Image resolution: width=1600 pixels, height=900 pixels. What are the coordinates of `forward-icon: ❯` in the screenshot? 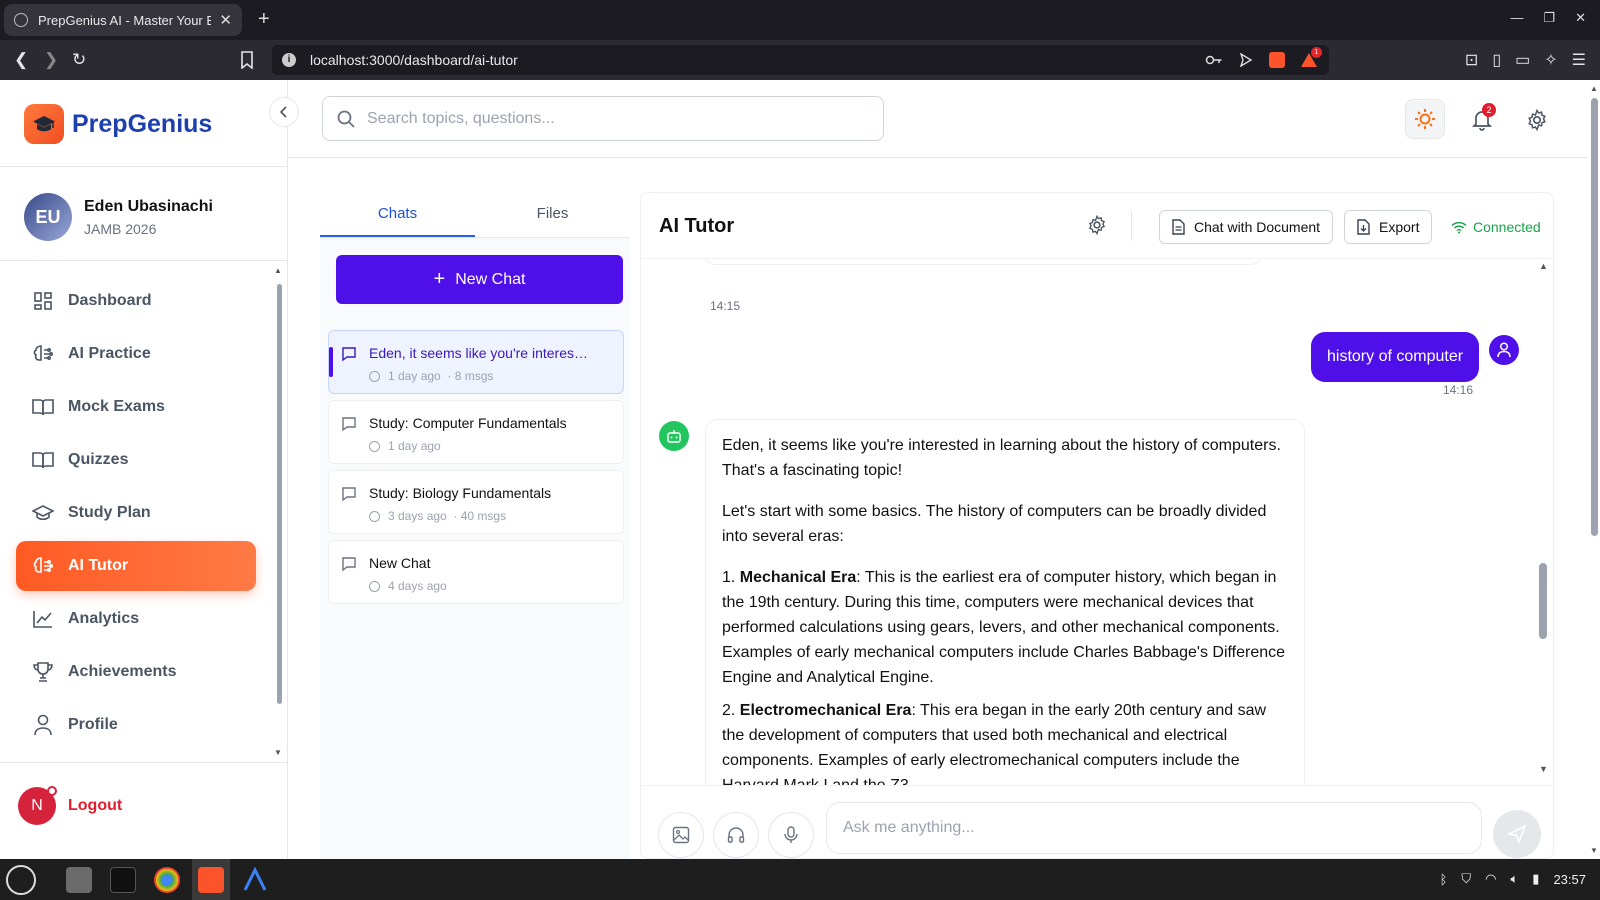 It's located at (51, 60).